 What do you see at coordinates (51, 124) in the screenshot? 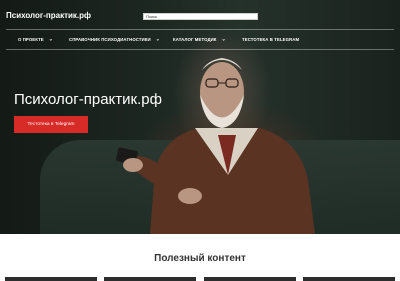
I see `telegram-tests-button: Тестотека в Telegram` at bounding box center [51, 124].